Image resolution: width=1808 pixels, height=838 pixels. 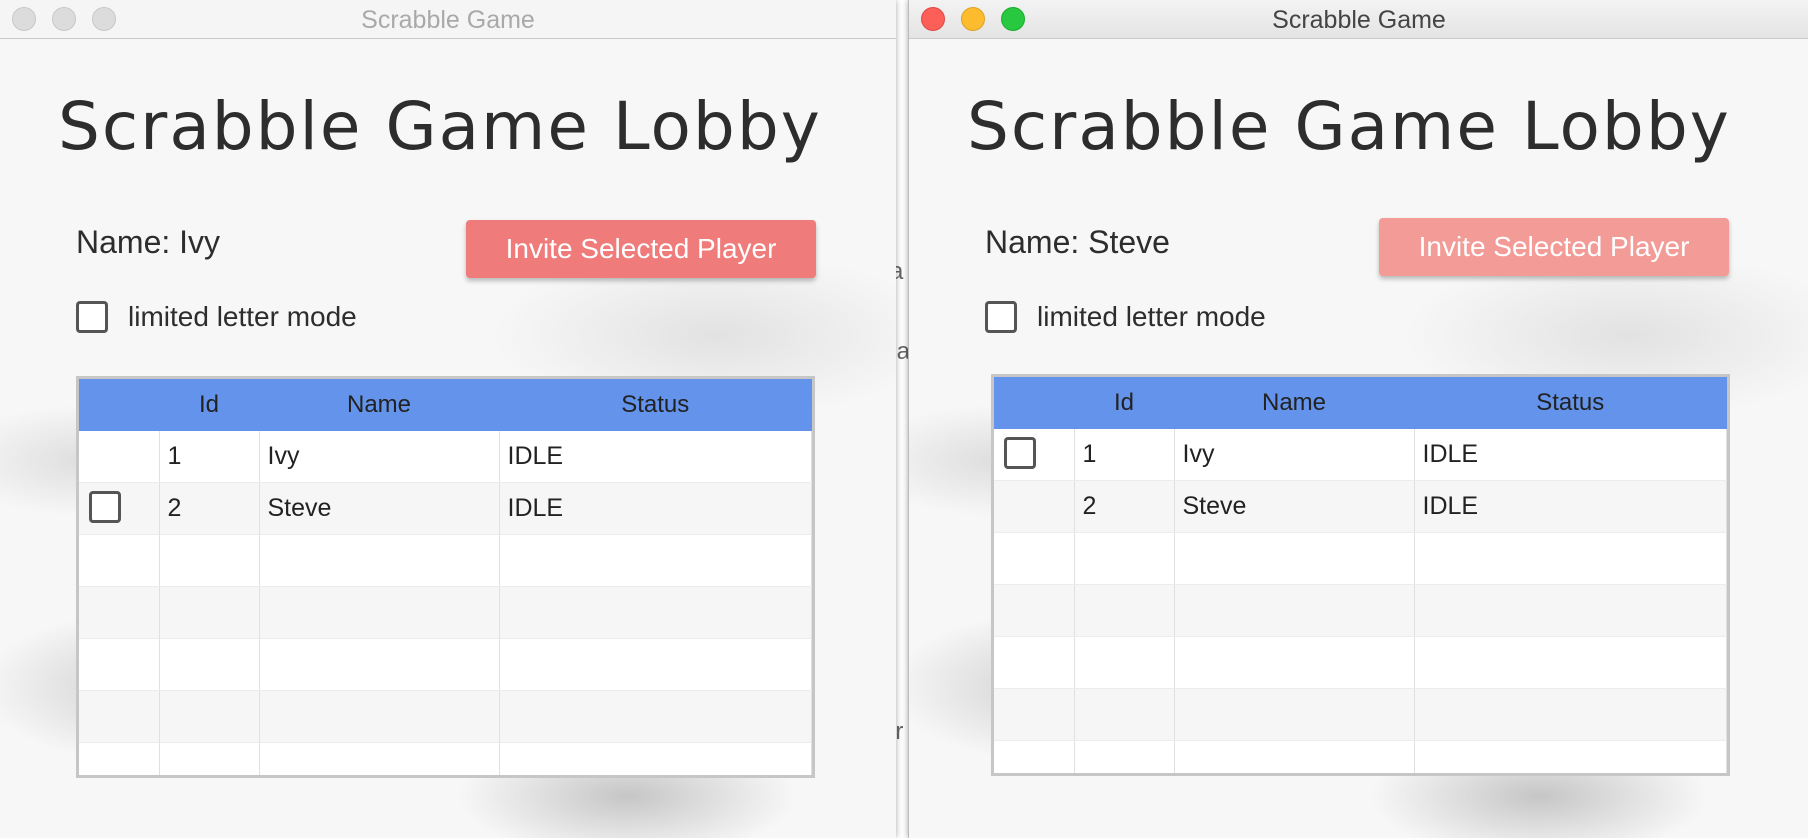 I want to click on player-name-label: Name: Steve, so click(x=1077, y=242).